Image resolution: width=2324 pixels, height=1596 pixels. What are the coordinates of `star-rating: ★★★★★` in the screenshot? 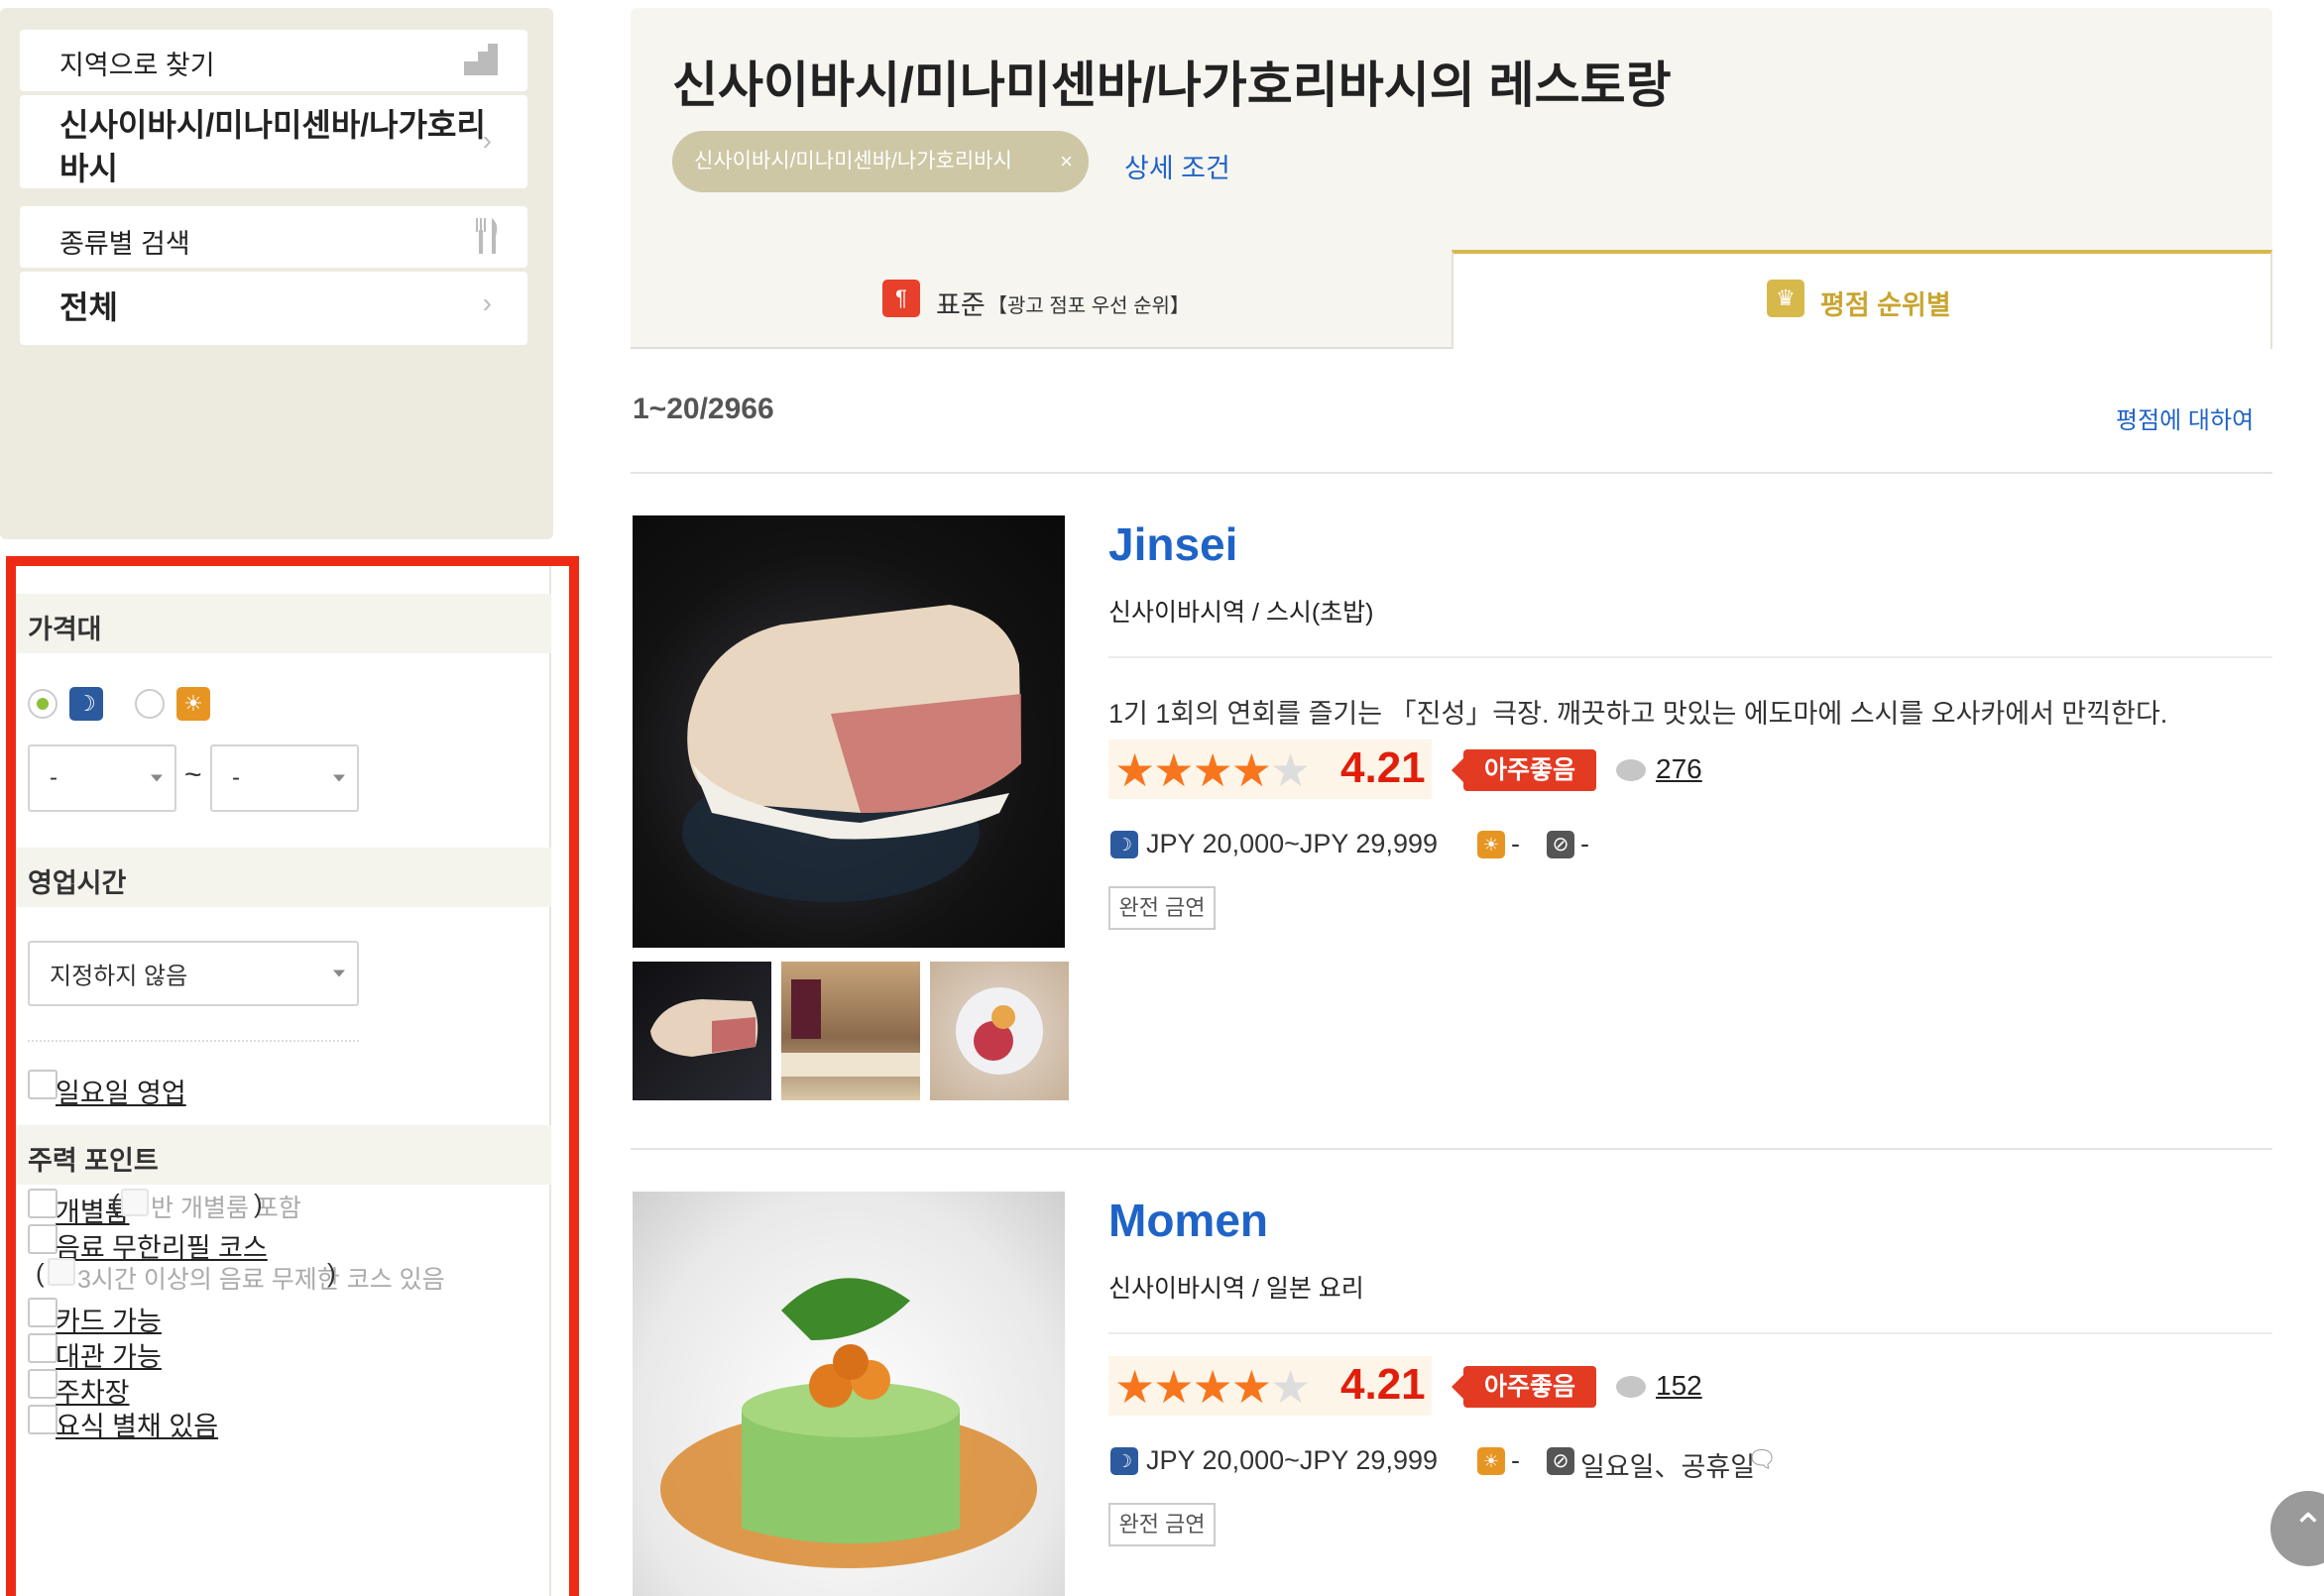 It's located at (1212, 1387).